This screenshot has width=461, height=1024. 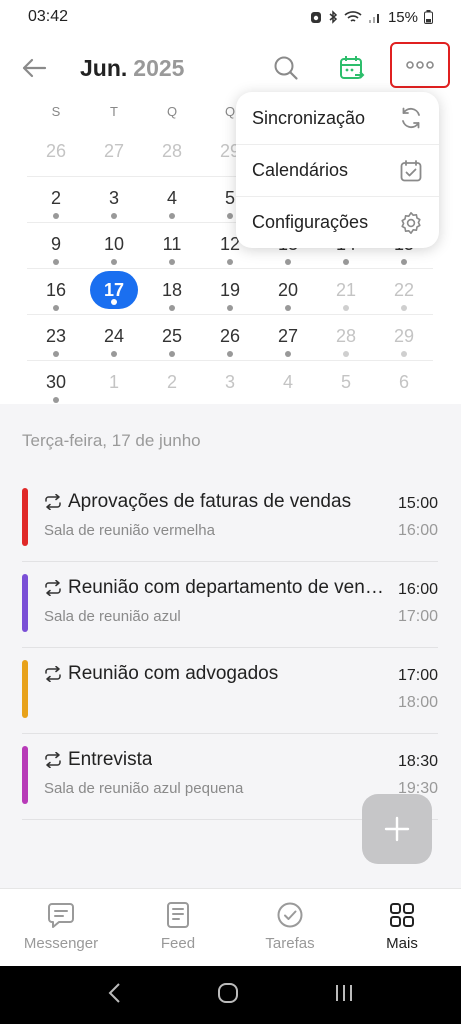 I want to click on calendar-header: Jun. 2025, so click(x=230, y=69).